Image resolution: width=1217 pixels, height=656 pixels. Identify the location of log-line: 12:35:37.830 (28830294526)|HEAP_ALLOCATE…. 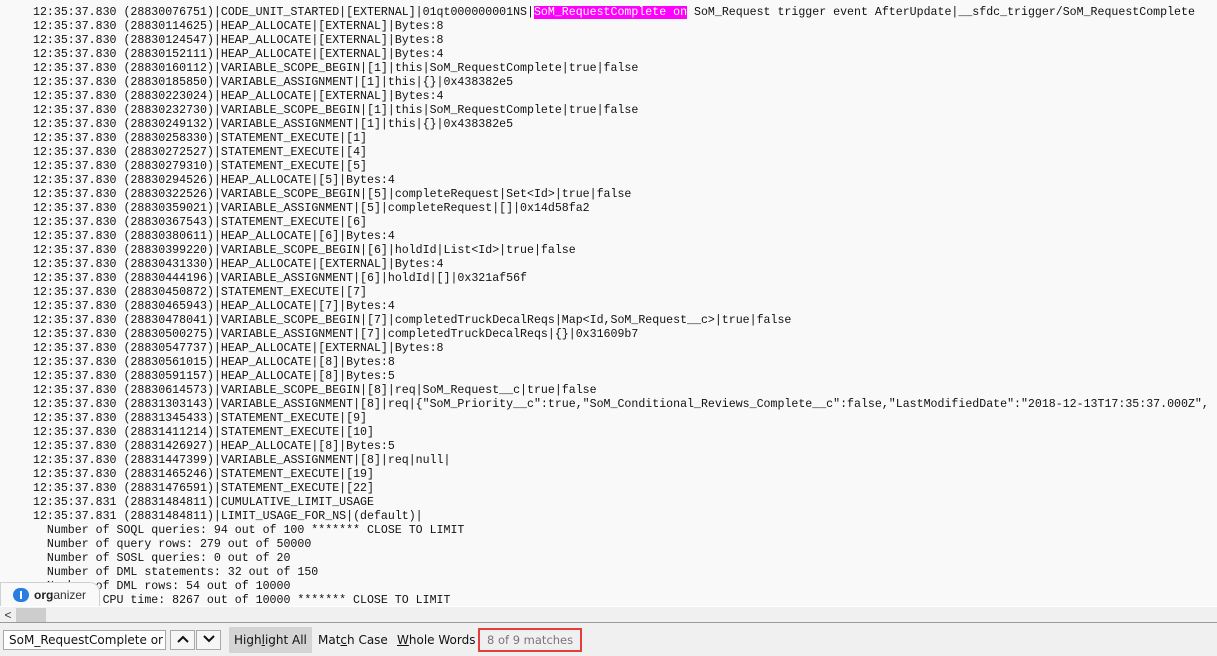
(621, 181).